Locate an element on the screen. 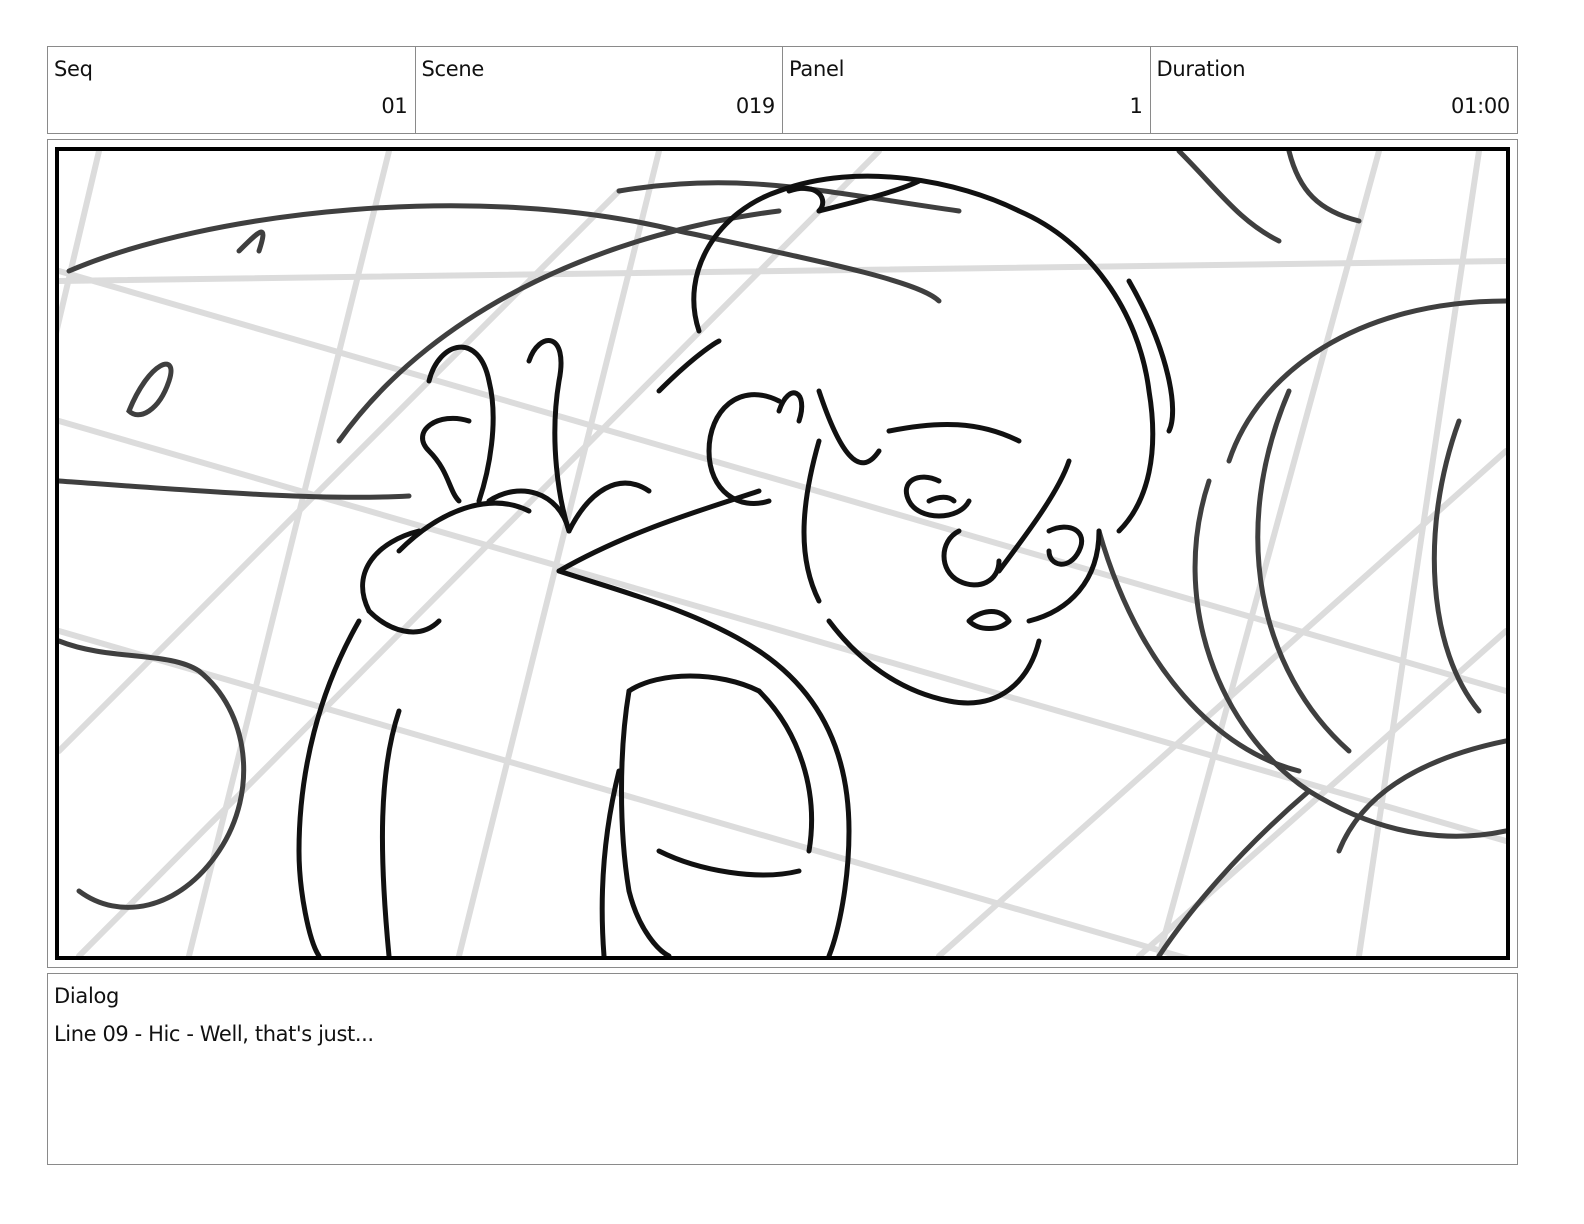 The height and width of the screenshot is (1224, 1584). duration-value: 01:00 is located at coordinates (1480, 106).